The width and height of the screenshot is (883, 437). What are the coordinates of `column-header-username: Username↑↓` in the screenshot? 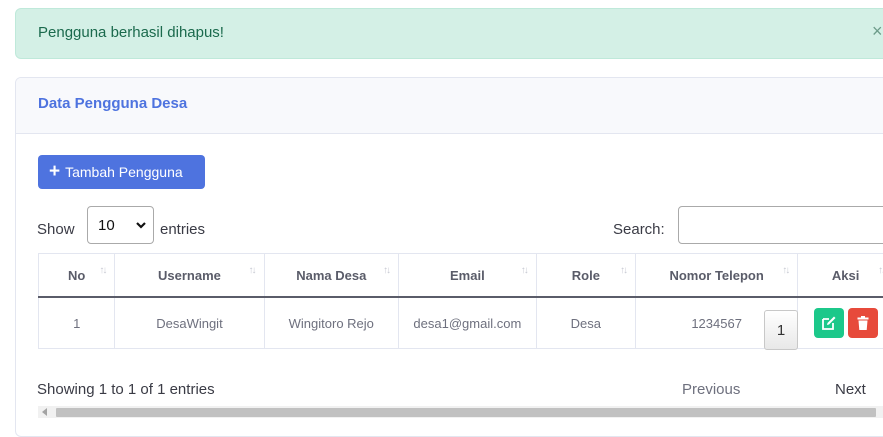 It's located at (189, 276).